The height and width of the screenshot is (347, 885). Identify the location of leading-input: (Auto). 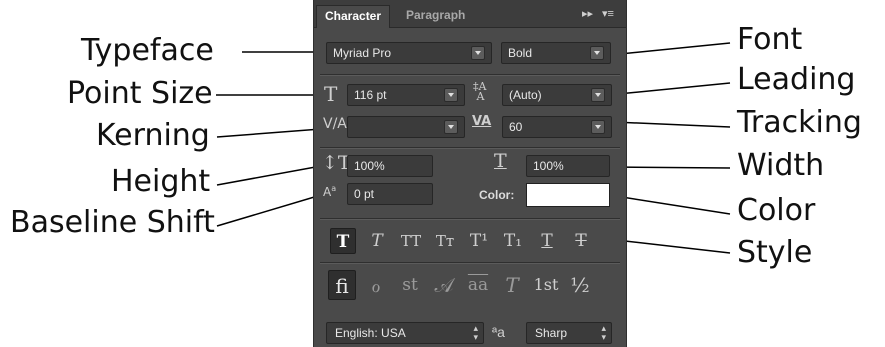
(557, 95).